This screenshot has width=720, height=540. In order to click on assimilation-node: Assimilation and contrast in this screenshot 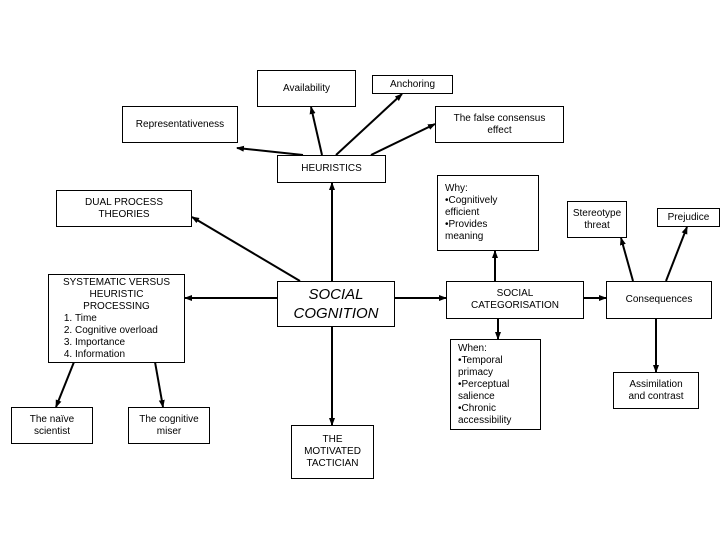, I will do `click(656, 390)`.